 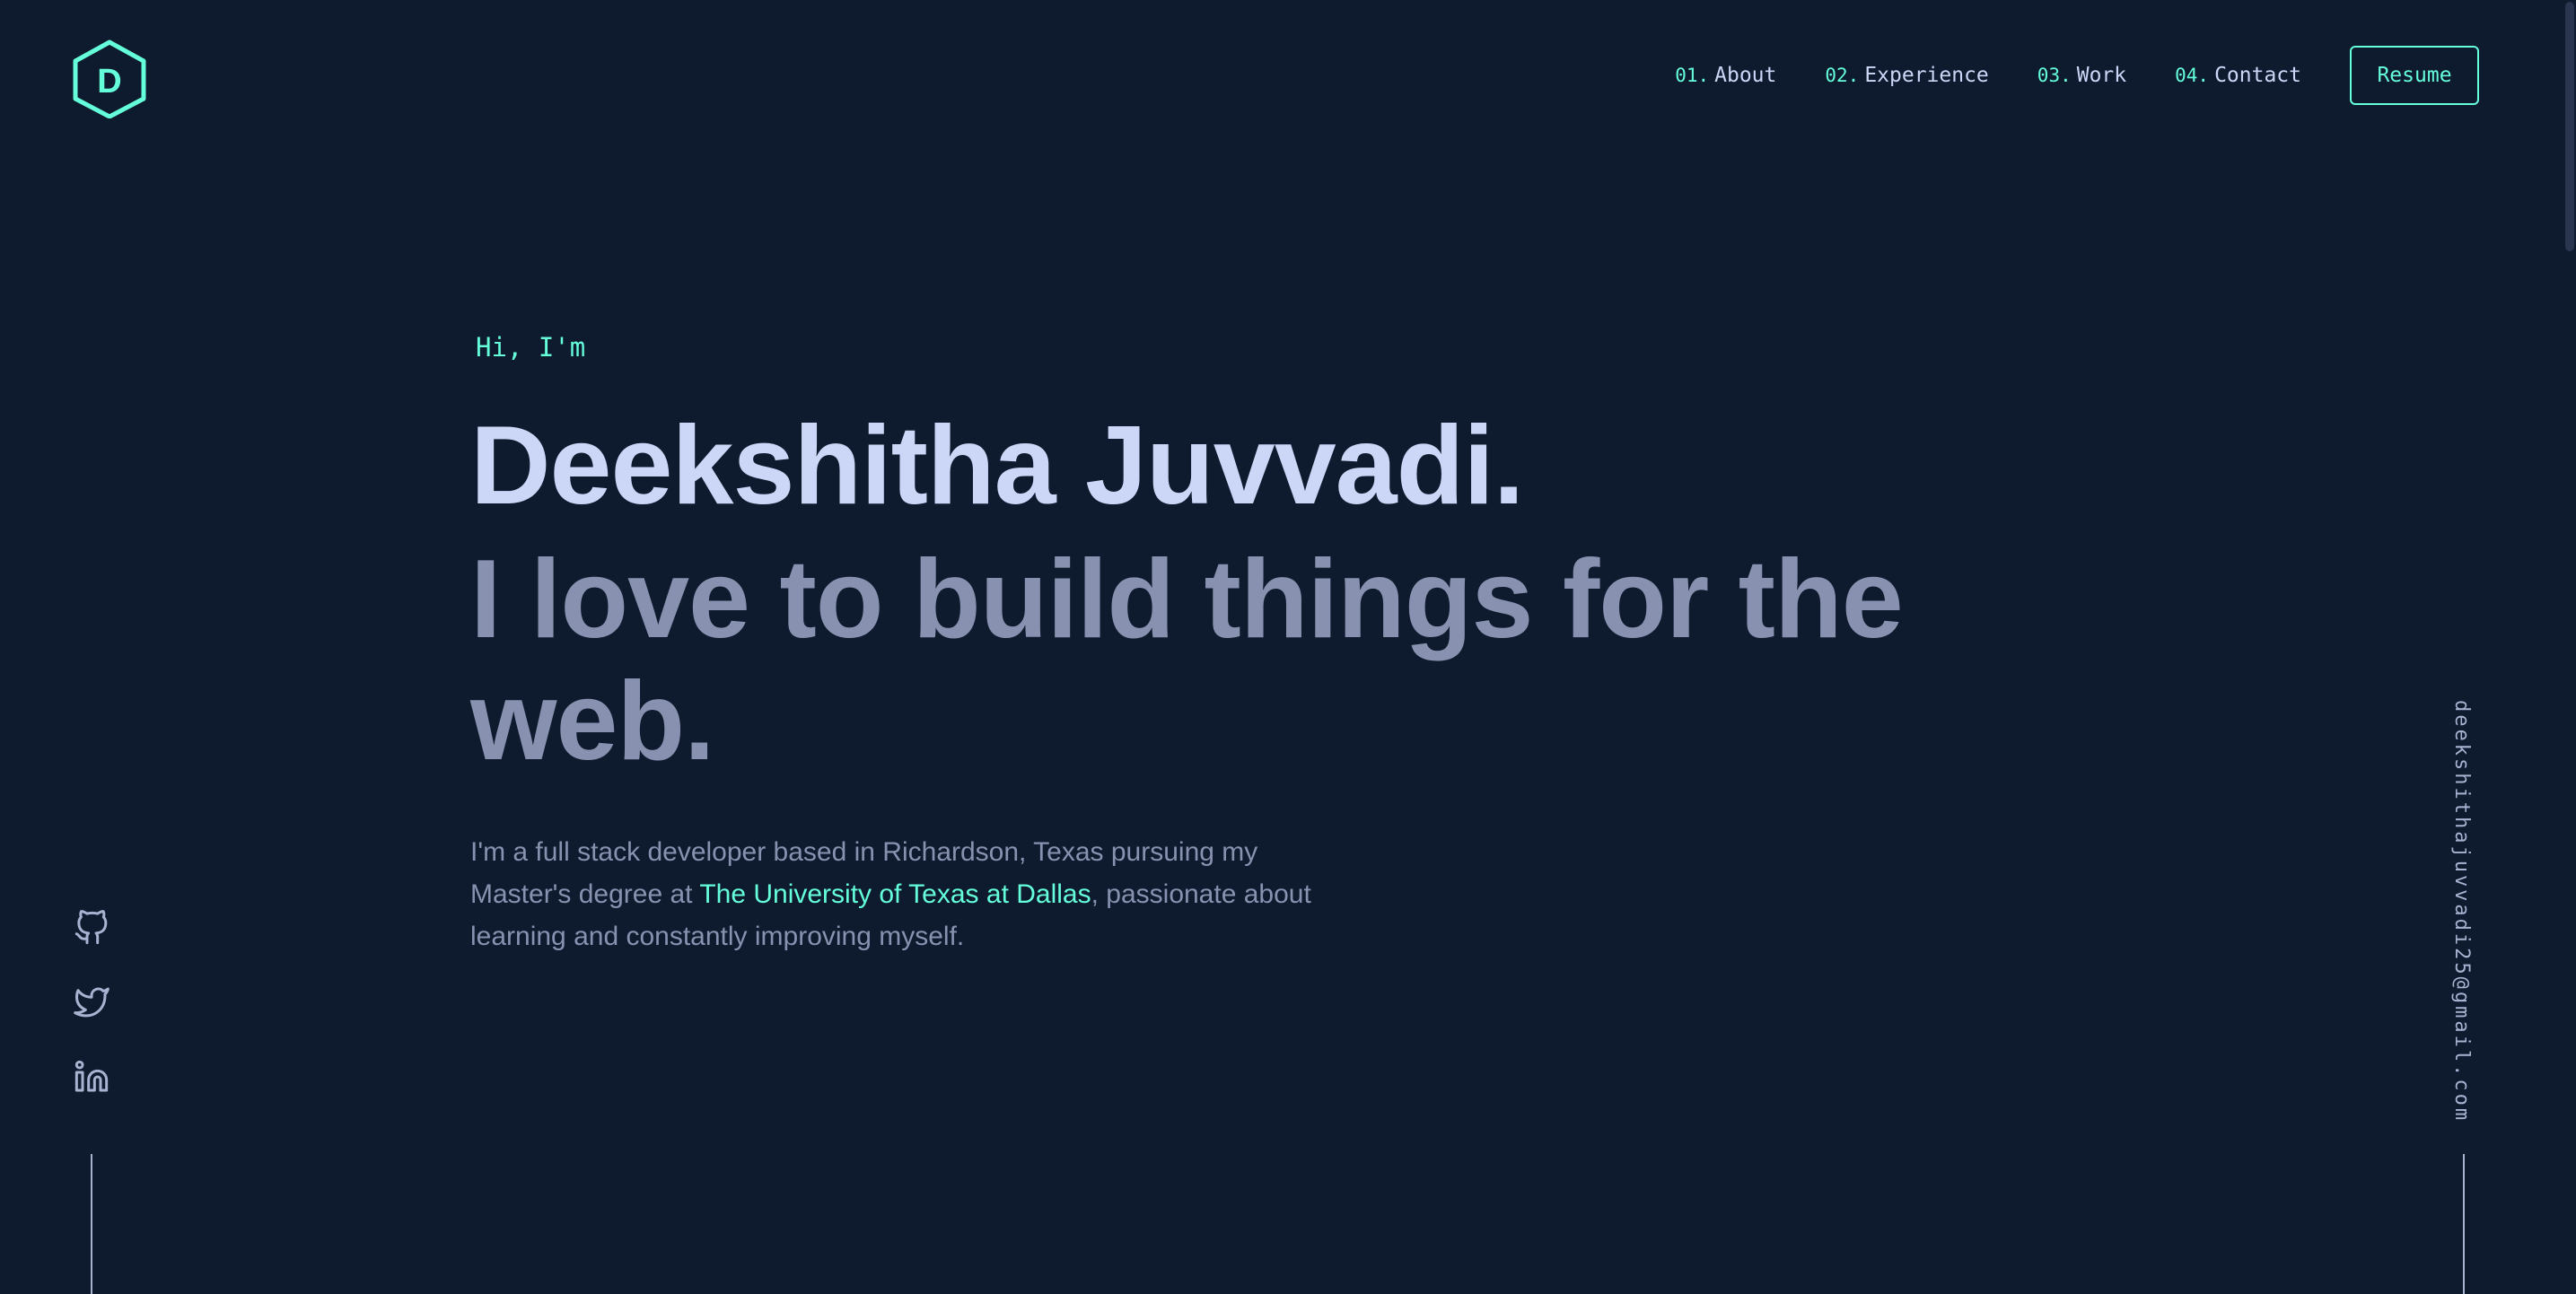 I want to click on hero-tagline: I love to build things for the web., so click(x=1187, y=660).